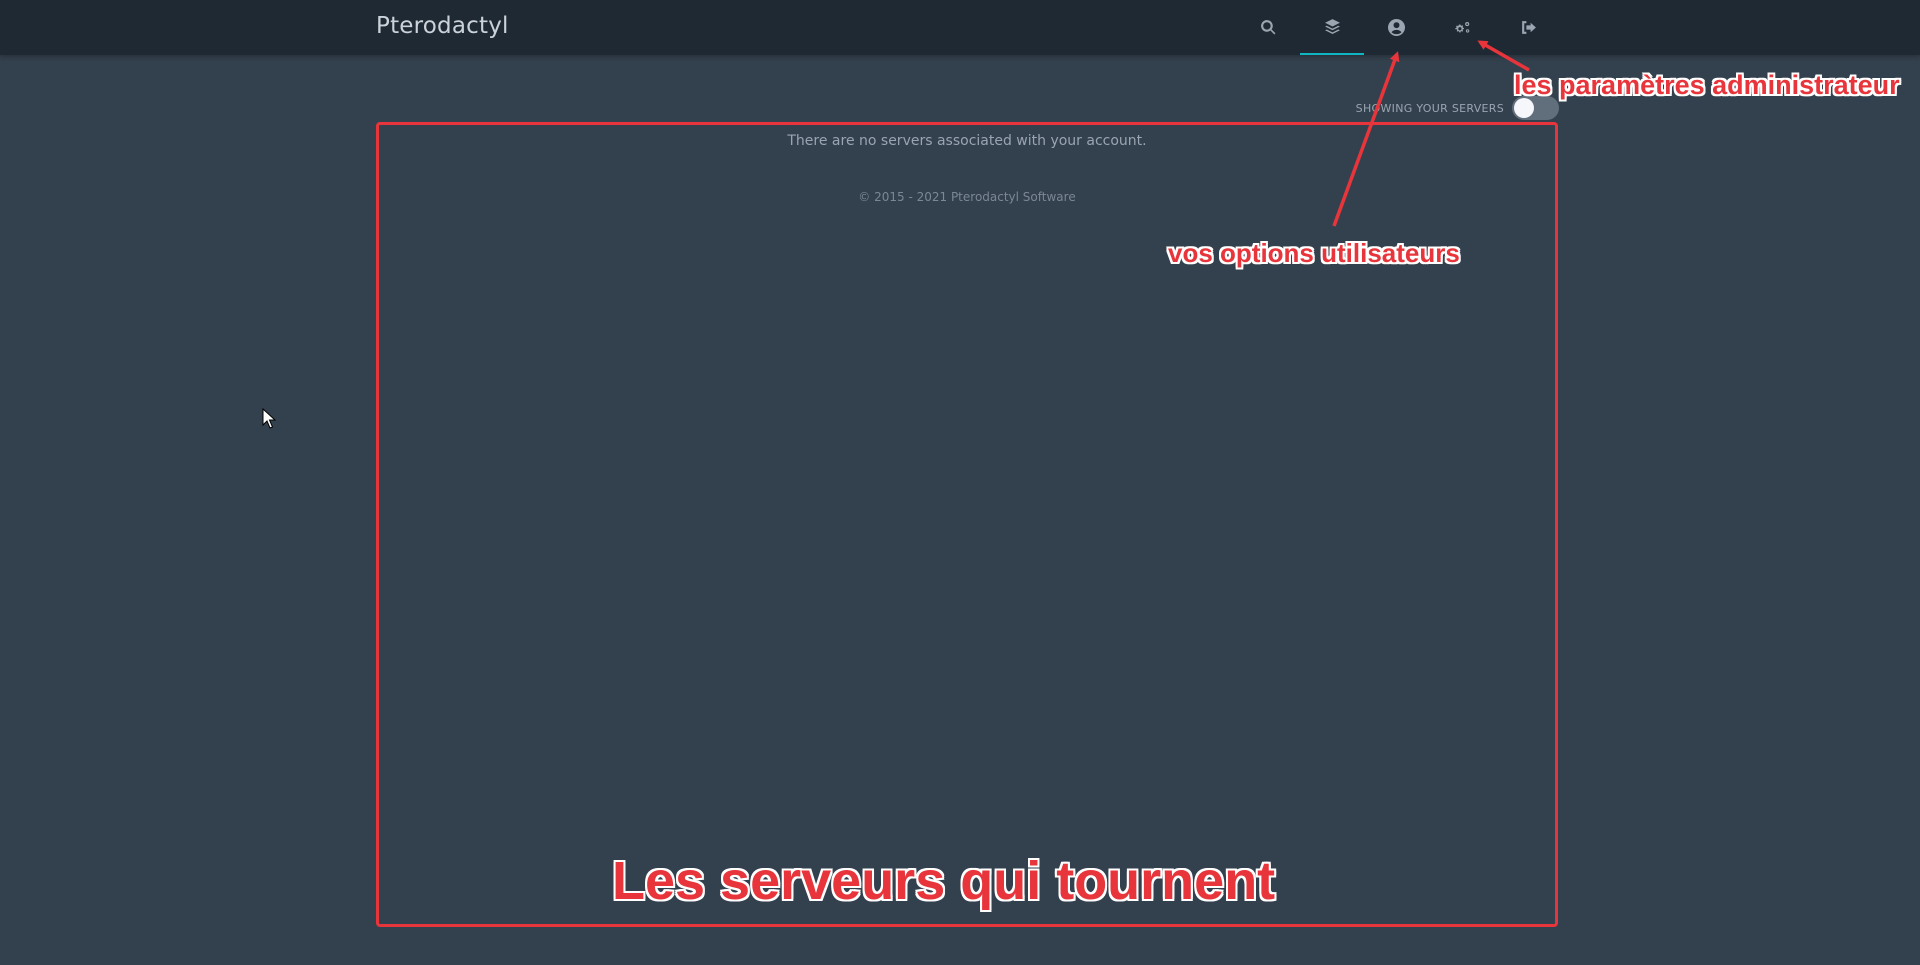  I want to click on annotation-user-options: vos options utilisateurs, so click(1314, 253).